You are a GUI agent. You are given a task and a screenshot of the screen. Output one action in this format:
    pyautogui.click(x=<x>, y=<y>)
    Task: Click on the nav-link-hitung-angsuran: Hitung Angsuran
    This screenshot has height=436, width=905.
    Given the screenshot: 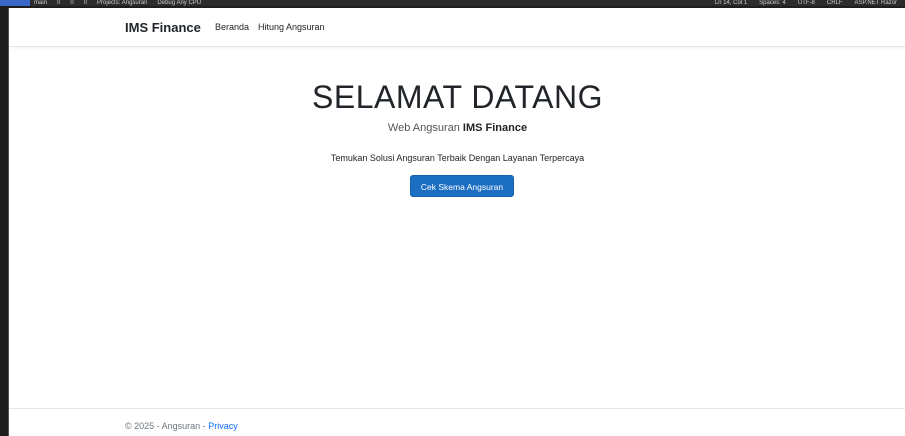 What is the action you would take?
    pyautogui.click(x=291, y=27)
    